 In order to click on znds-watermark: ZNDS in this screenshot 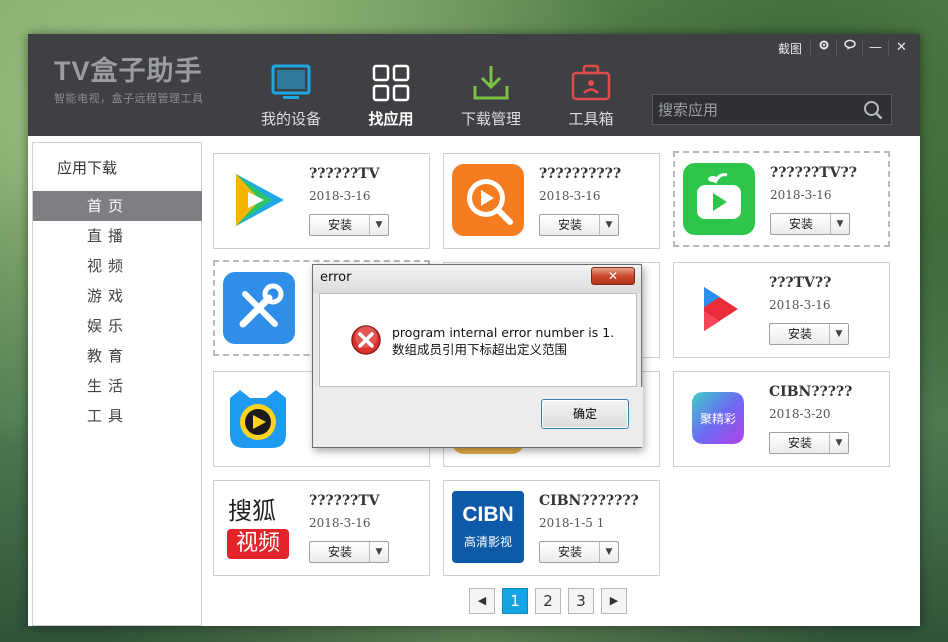, I will do `click(839, 604)`.